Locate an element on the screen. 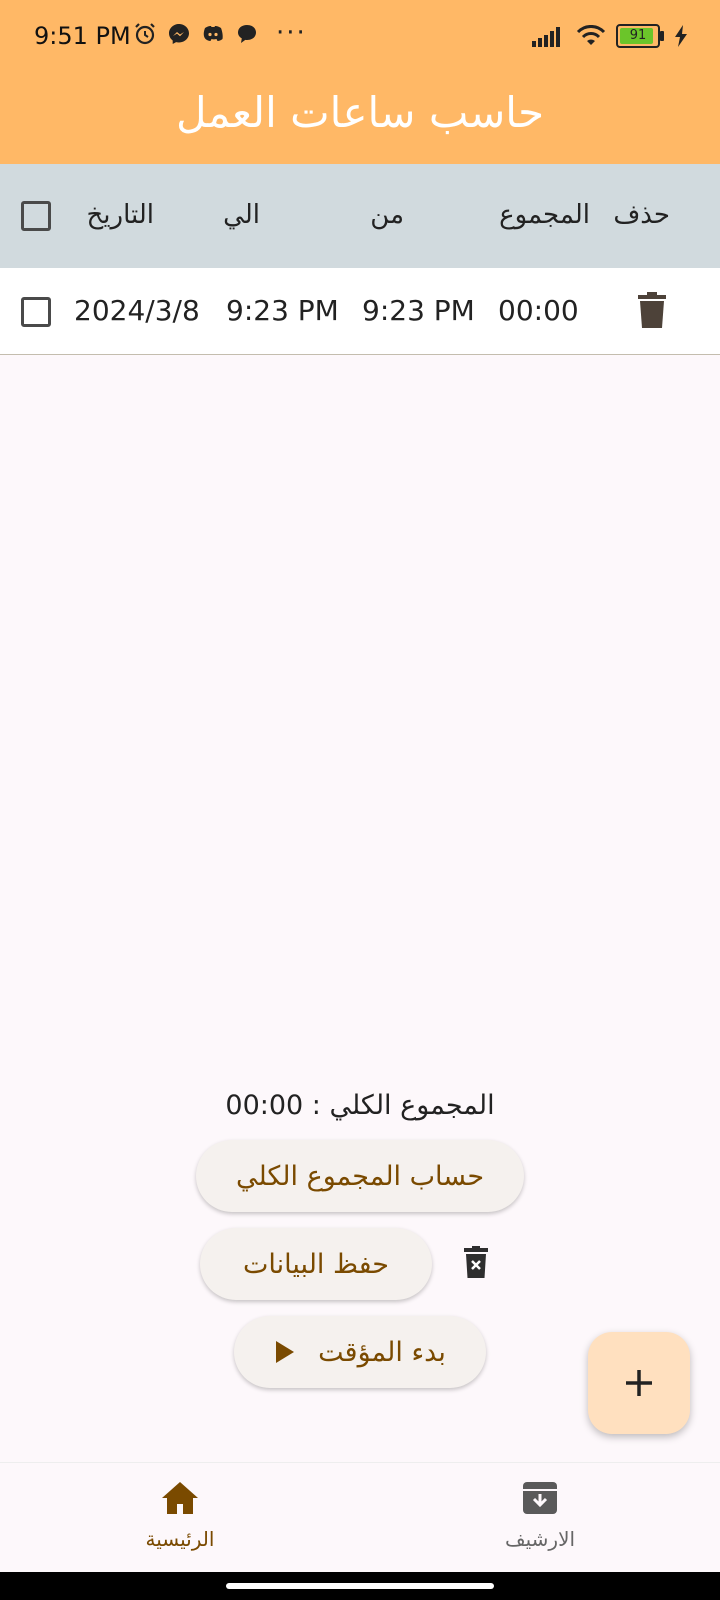  gesture-bar is located at coordinates (360, 1586).